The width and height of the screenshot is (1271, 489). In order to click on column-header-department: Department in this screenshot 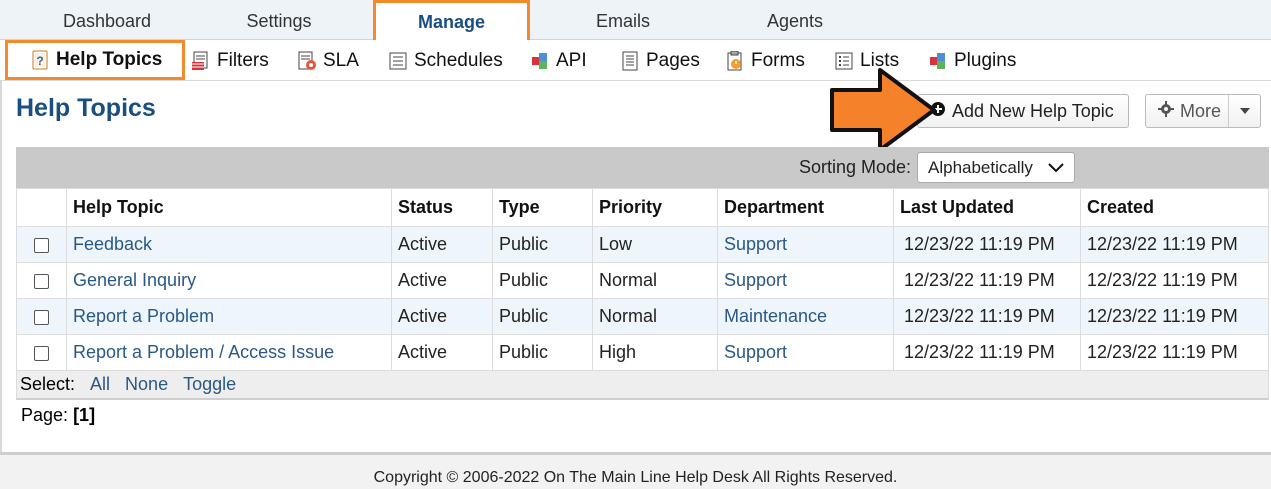, I will do `click(805, 207)`.